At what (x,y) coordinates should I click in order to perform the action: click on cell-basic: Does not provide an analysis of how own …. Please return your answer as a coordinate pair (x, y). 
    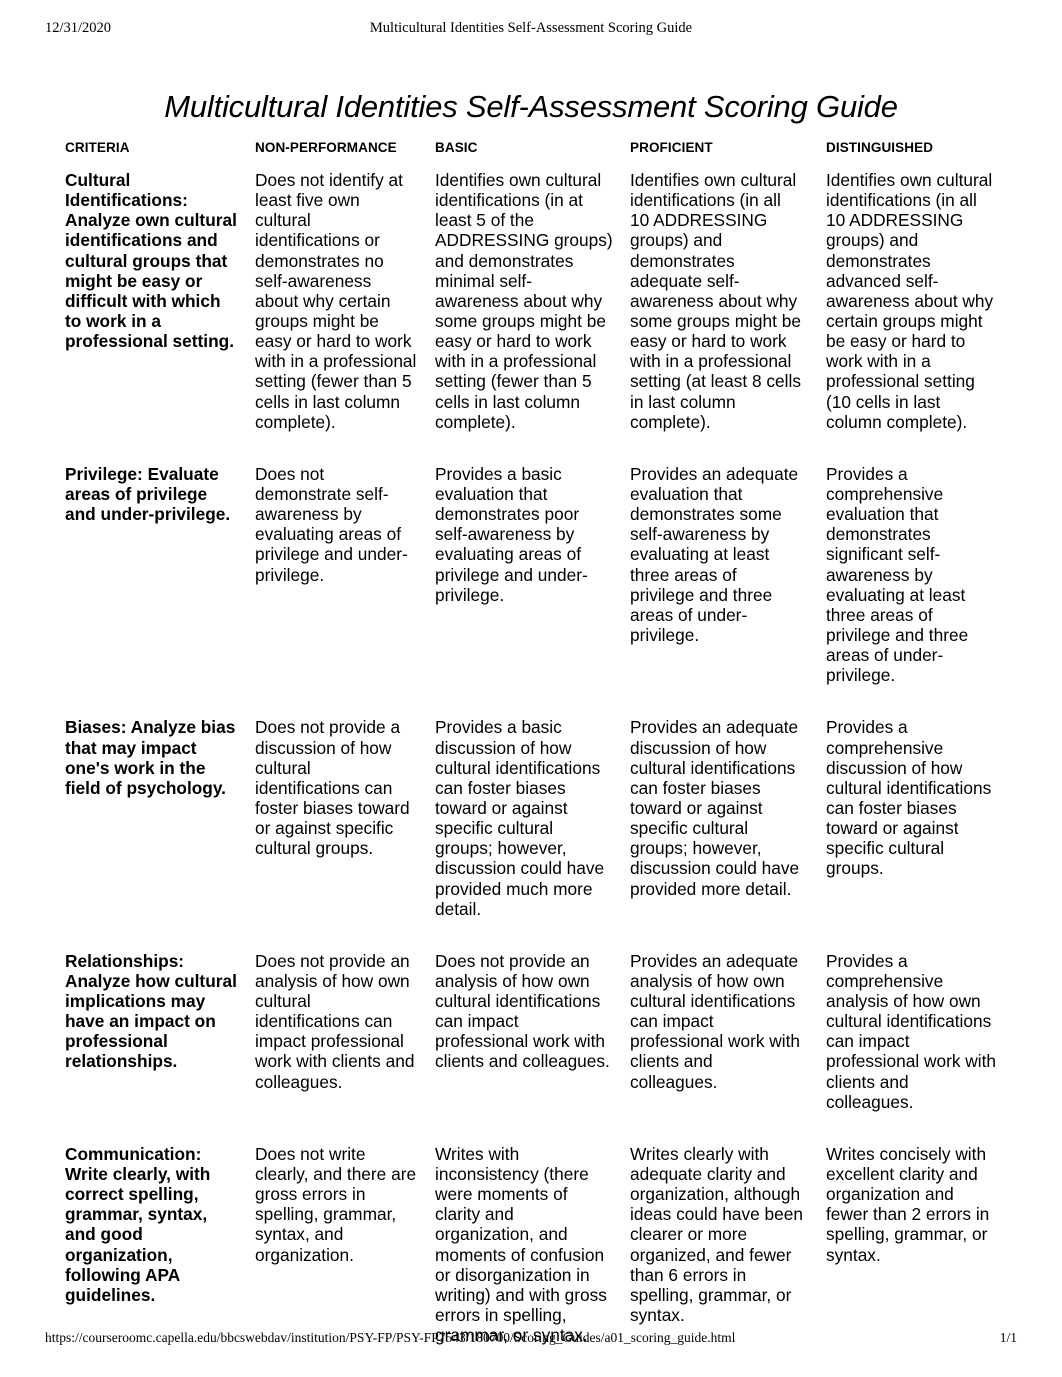
    Looking at the image, I should click on (522, 1011).